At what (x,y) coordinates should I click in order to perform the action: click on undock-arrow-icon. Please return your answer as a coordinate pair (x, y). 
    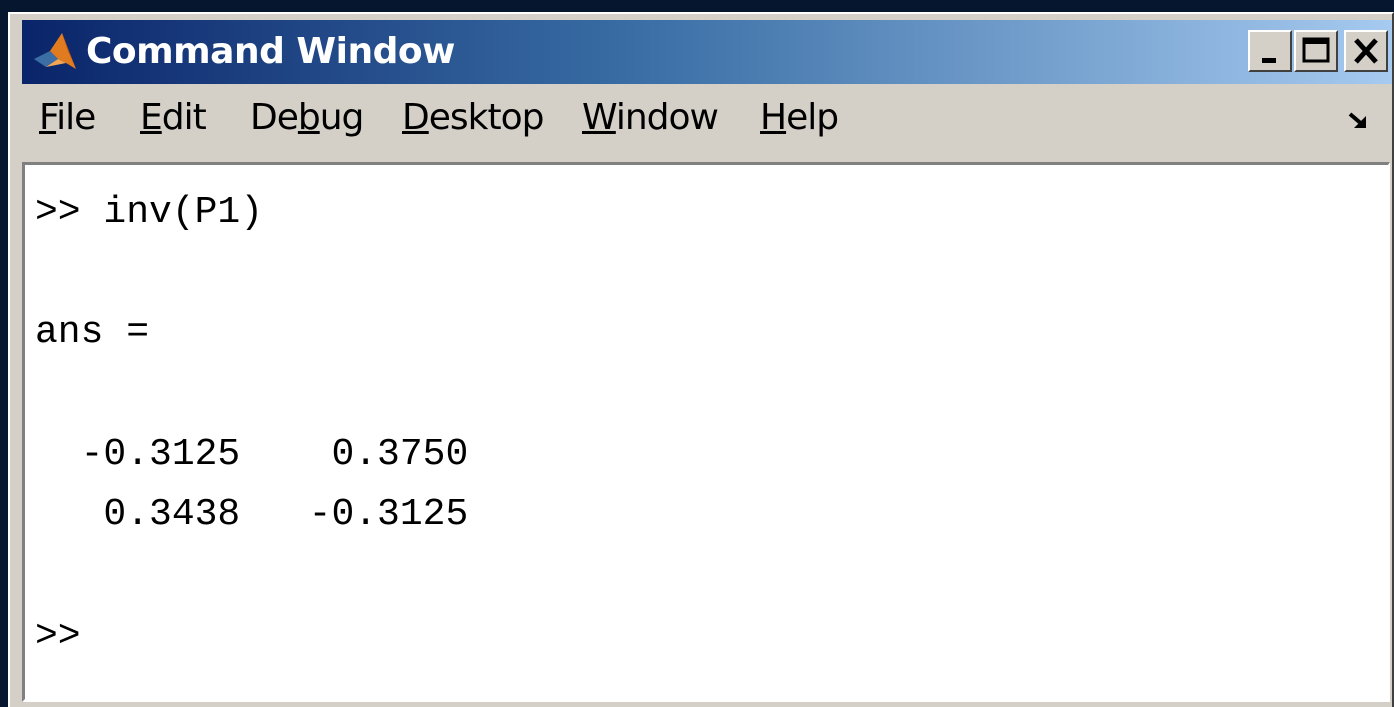
    Looking at the image, I should click on (1359, 121).